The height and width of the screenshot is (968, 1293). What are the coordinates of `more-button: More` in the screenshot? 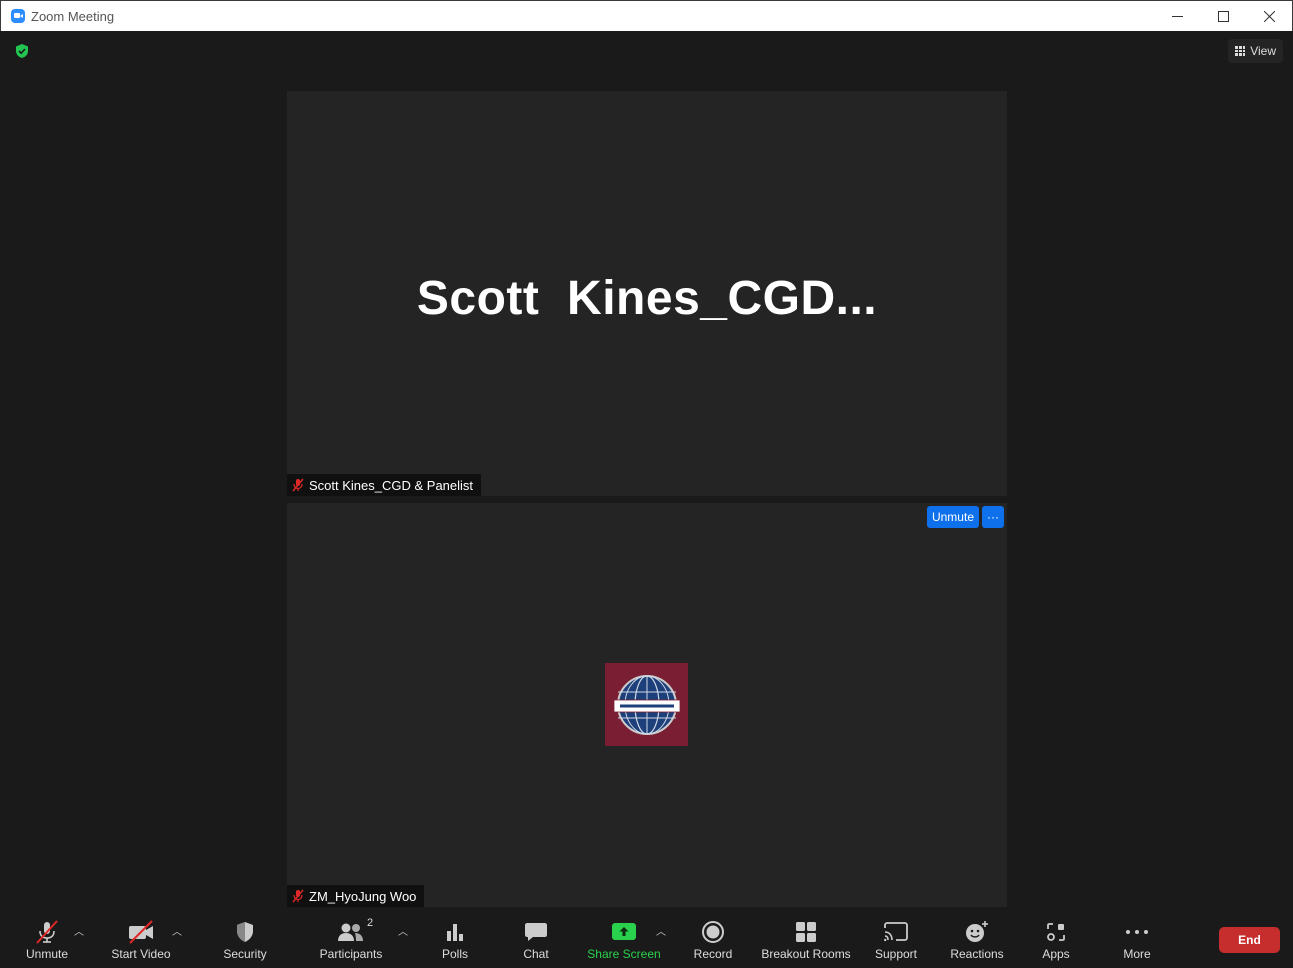 It's located at (1137, 940).